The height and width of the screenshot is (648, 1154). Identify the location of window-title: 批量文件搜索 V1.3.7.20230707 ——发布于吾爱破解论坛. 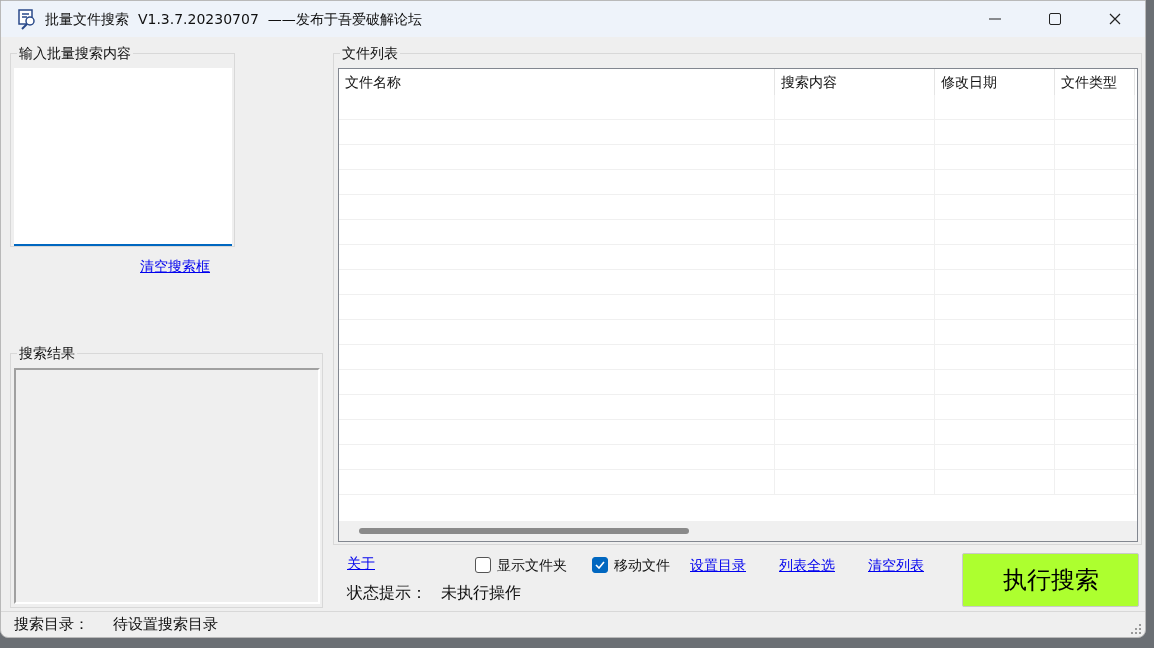
(233, 19).